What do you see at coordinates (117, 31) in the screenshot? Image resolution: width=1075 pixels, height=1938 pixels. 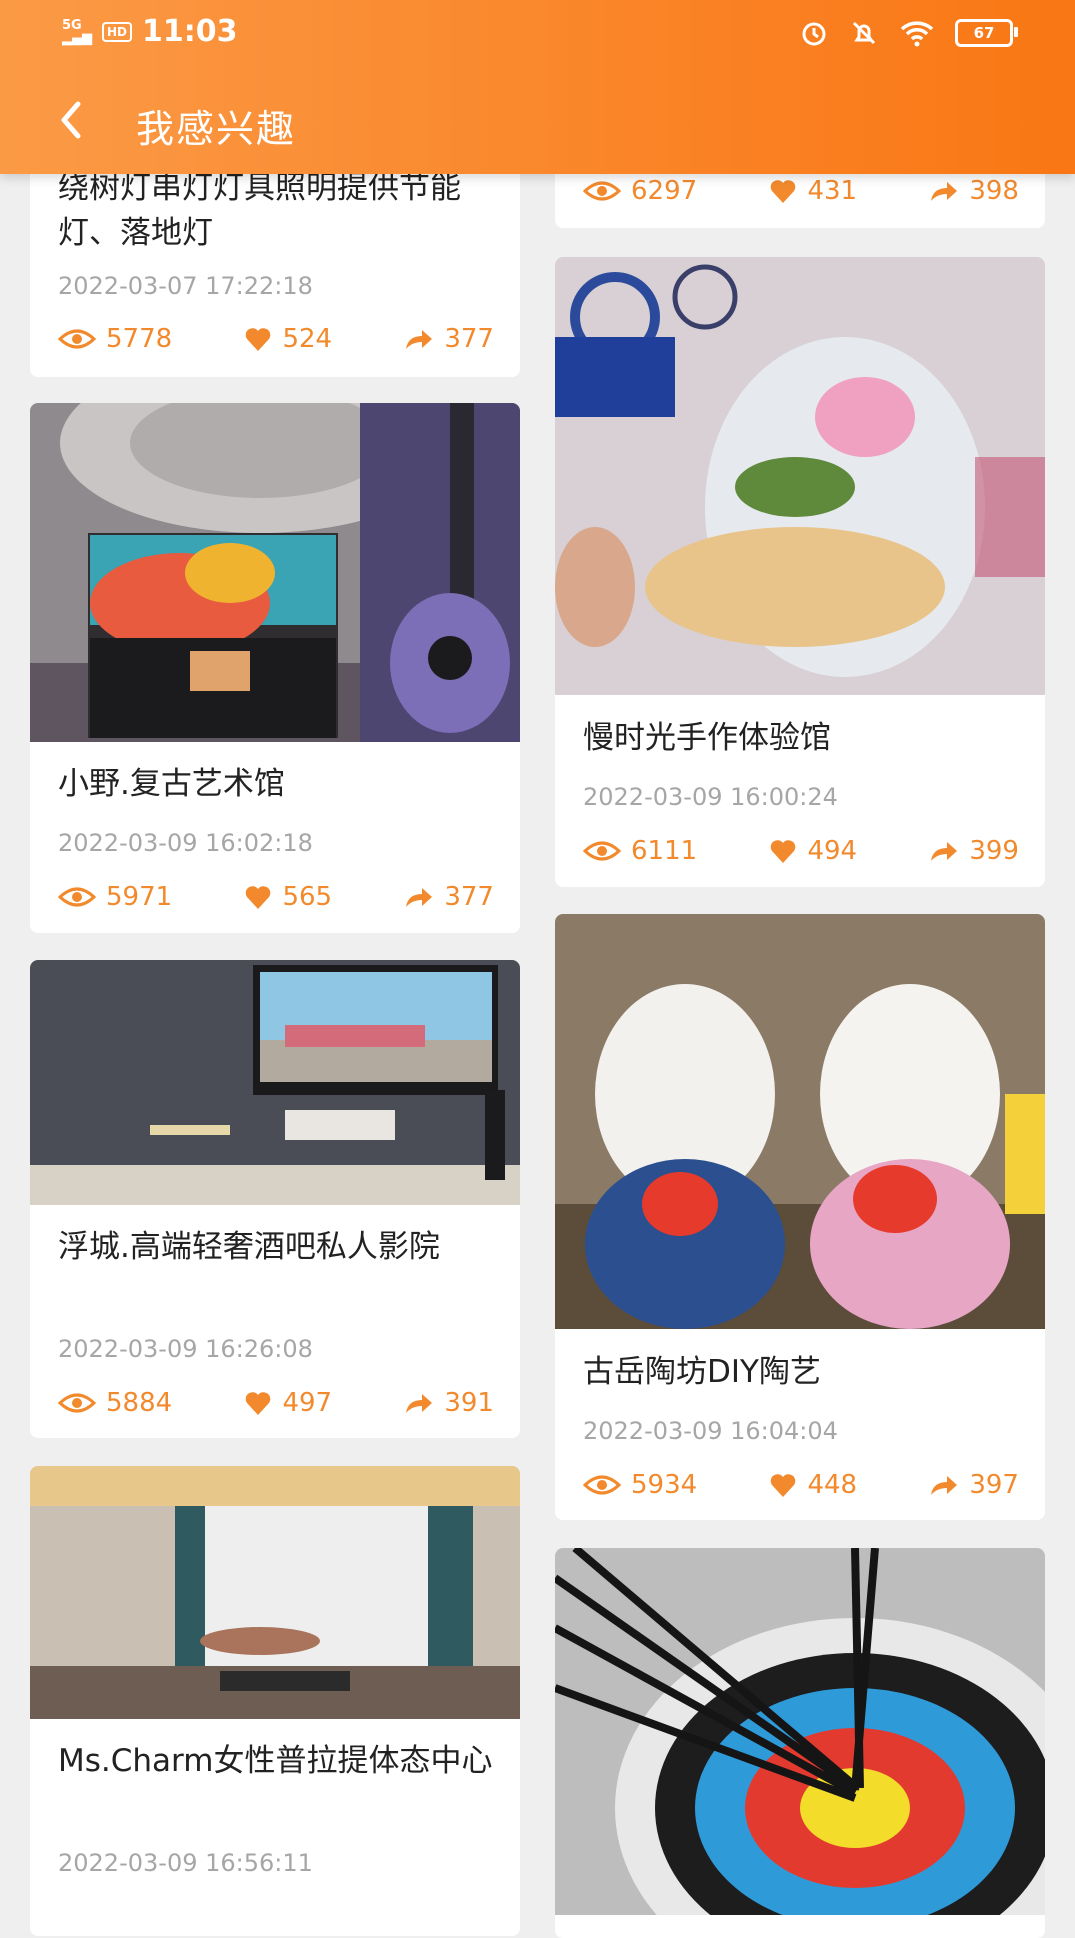 I see `hd-badge: HD` at bounding box center [117, 31].